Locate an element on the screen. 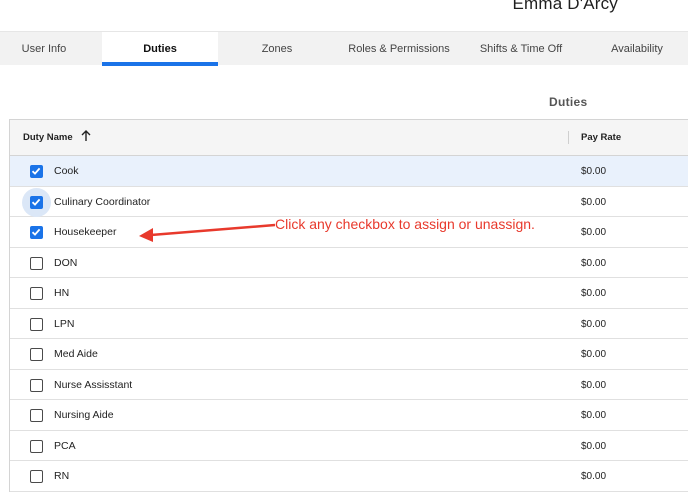 The image size is (688, 495). table-row: Culinary Coordinator $0.00 is located at coordinates (349, 202).